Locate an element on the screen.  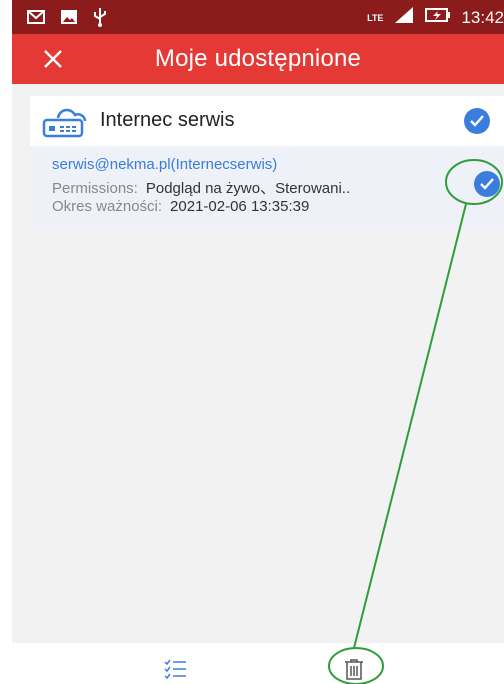
annotation-connector is located at coordinates (410, 426).